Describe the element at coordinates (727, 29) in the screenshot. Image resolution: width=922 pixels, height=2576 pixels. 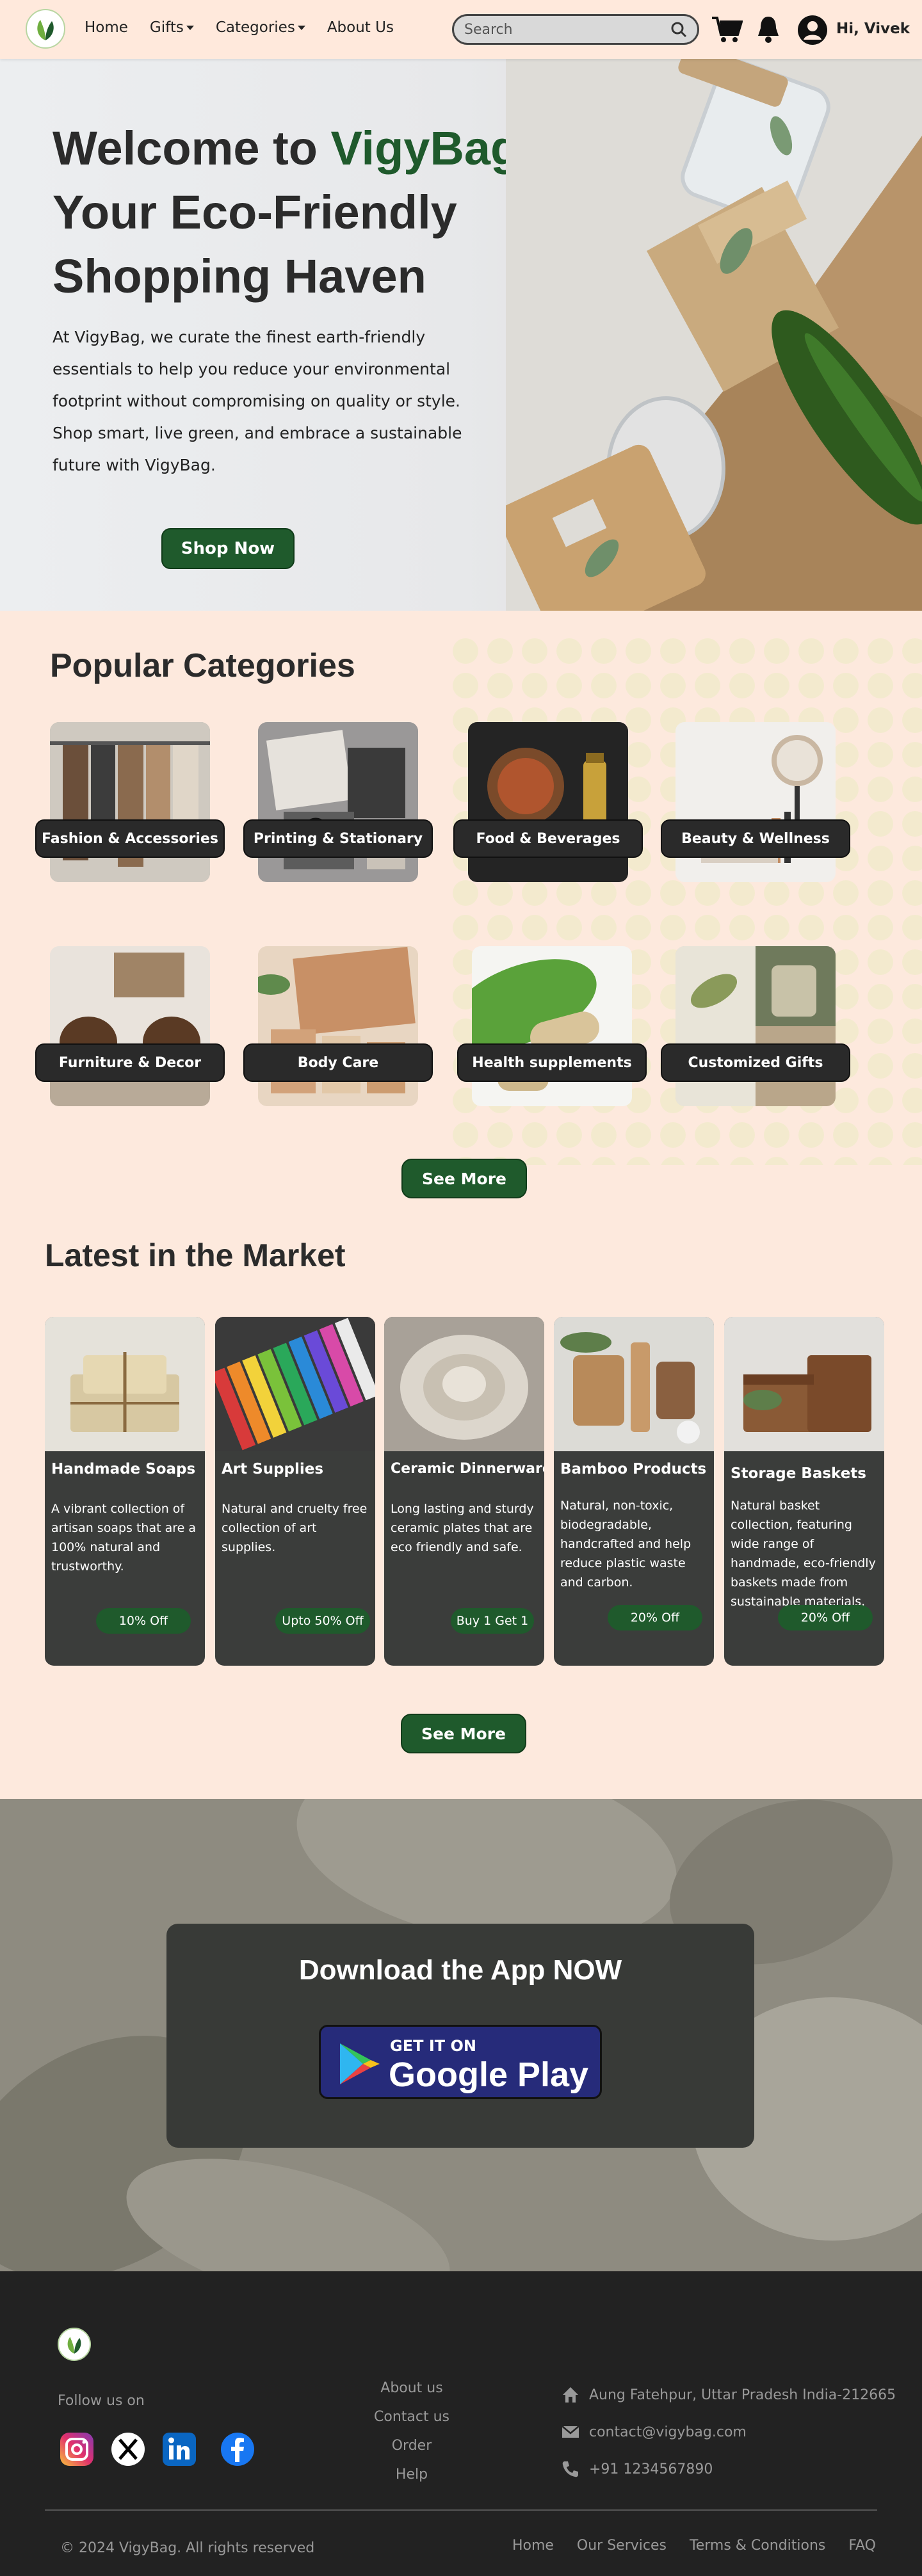
I see `cart-icon` at that location.